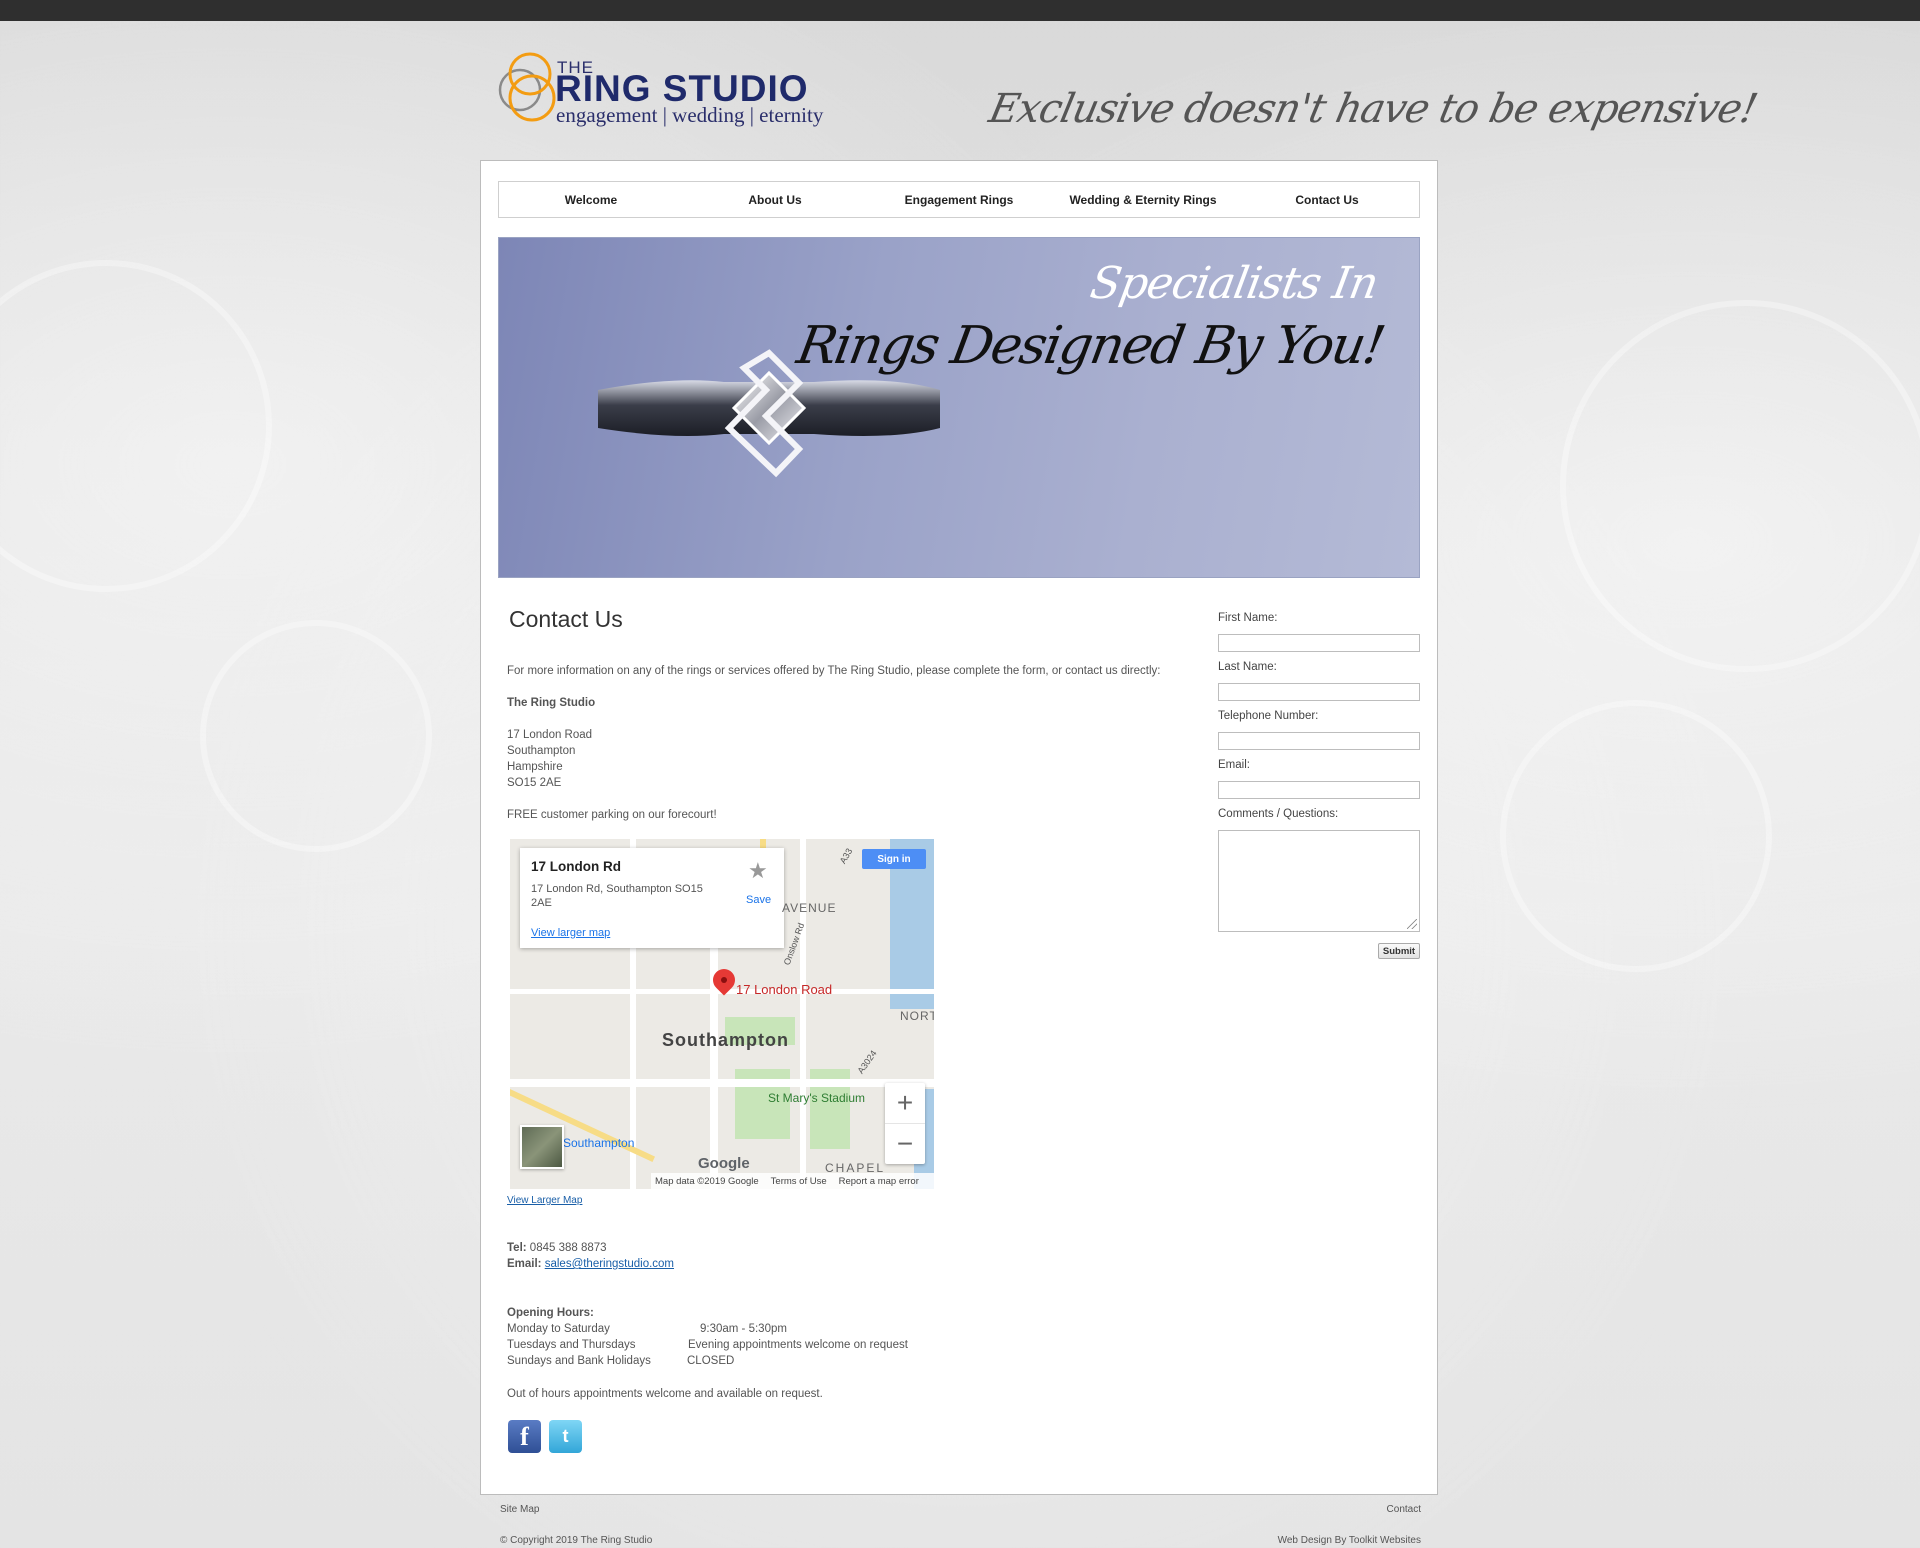  What do you see at coordinates (758, 871) in the screenshot?
I see `star-icon: ★` at bounding box center [758, 871].